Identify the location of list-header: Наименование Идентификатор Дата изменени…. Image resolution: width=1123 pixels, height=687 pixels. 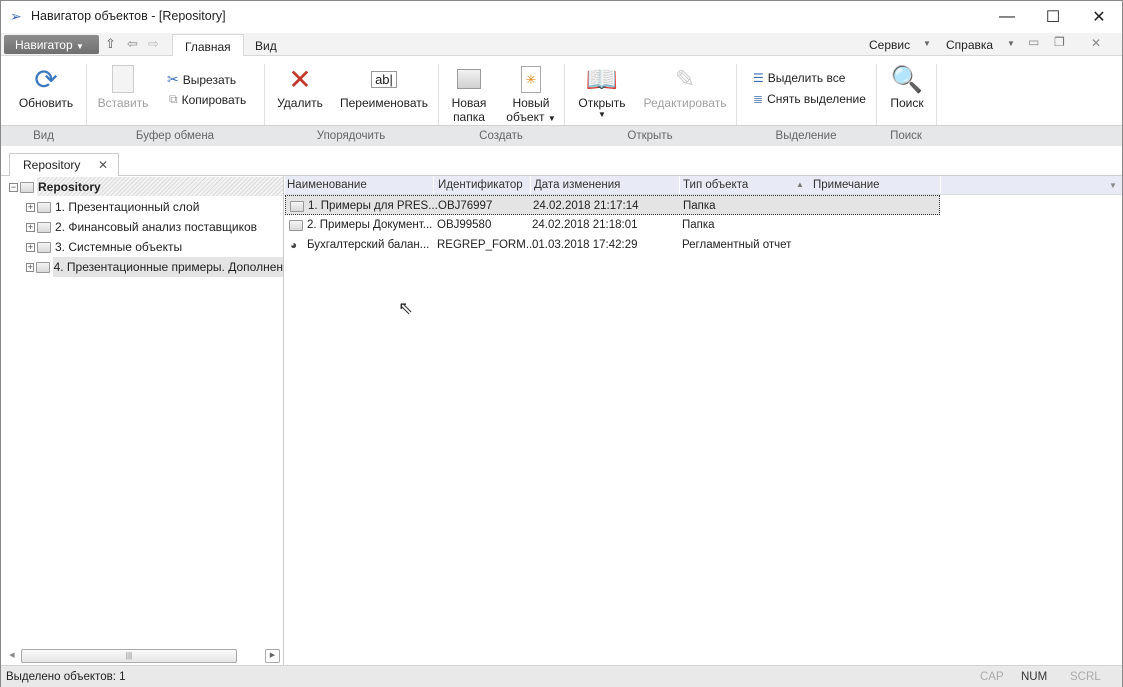
(703, 185).